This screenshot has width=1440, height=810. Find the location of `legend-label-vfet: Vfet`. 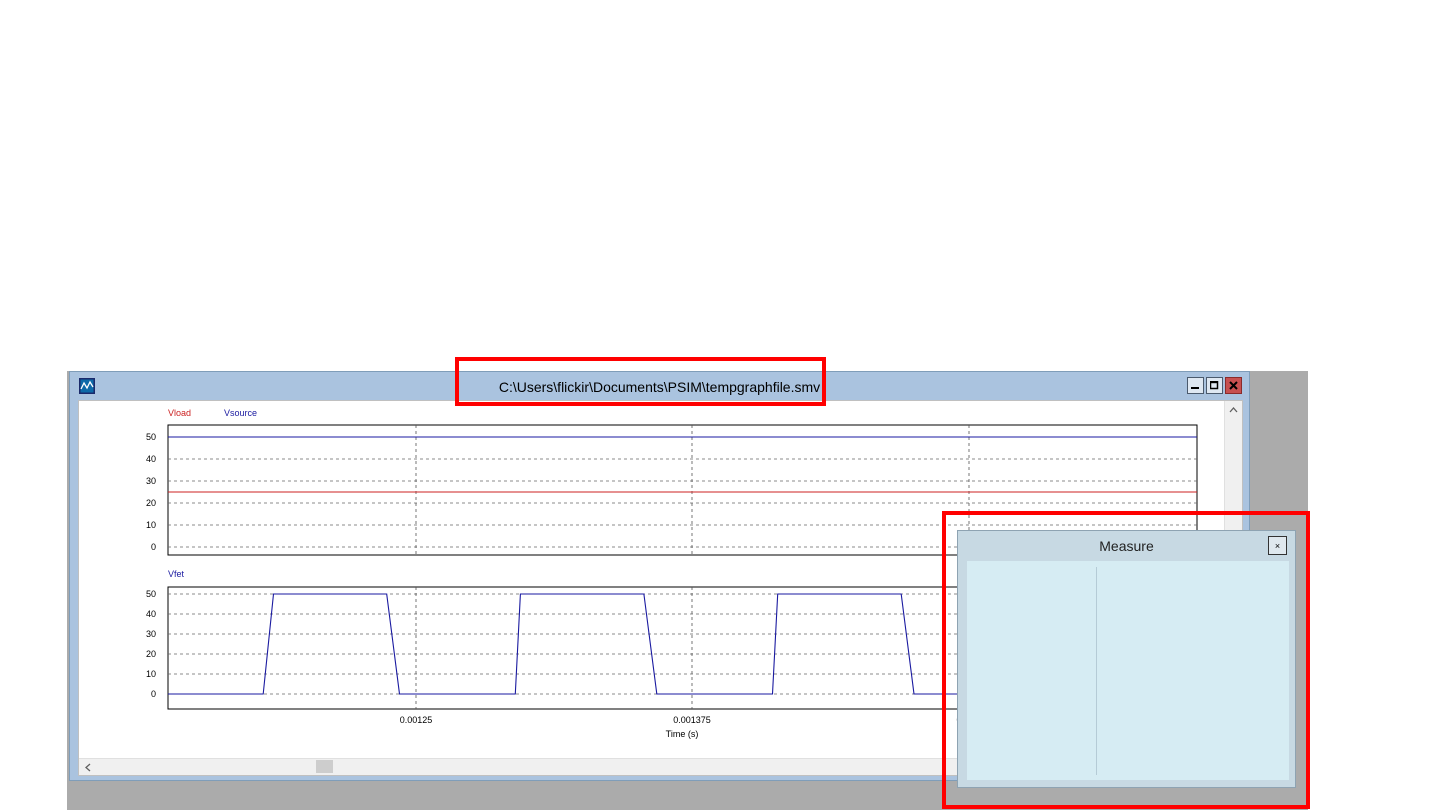

legend-label-vfet: Vfet is located at coordinates (176, 574).